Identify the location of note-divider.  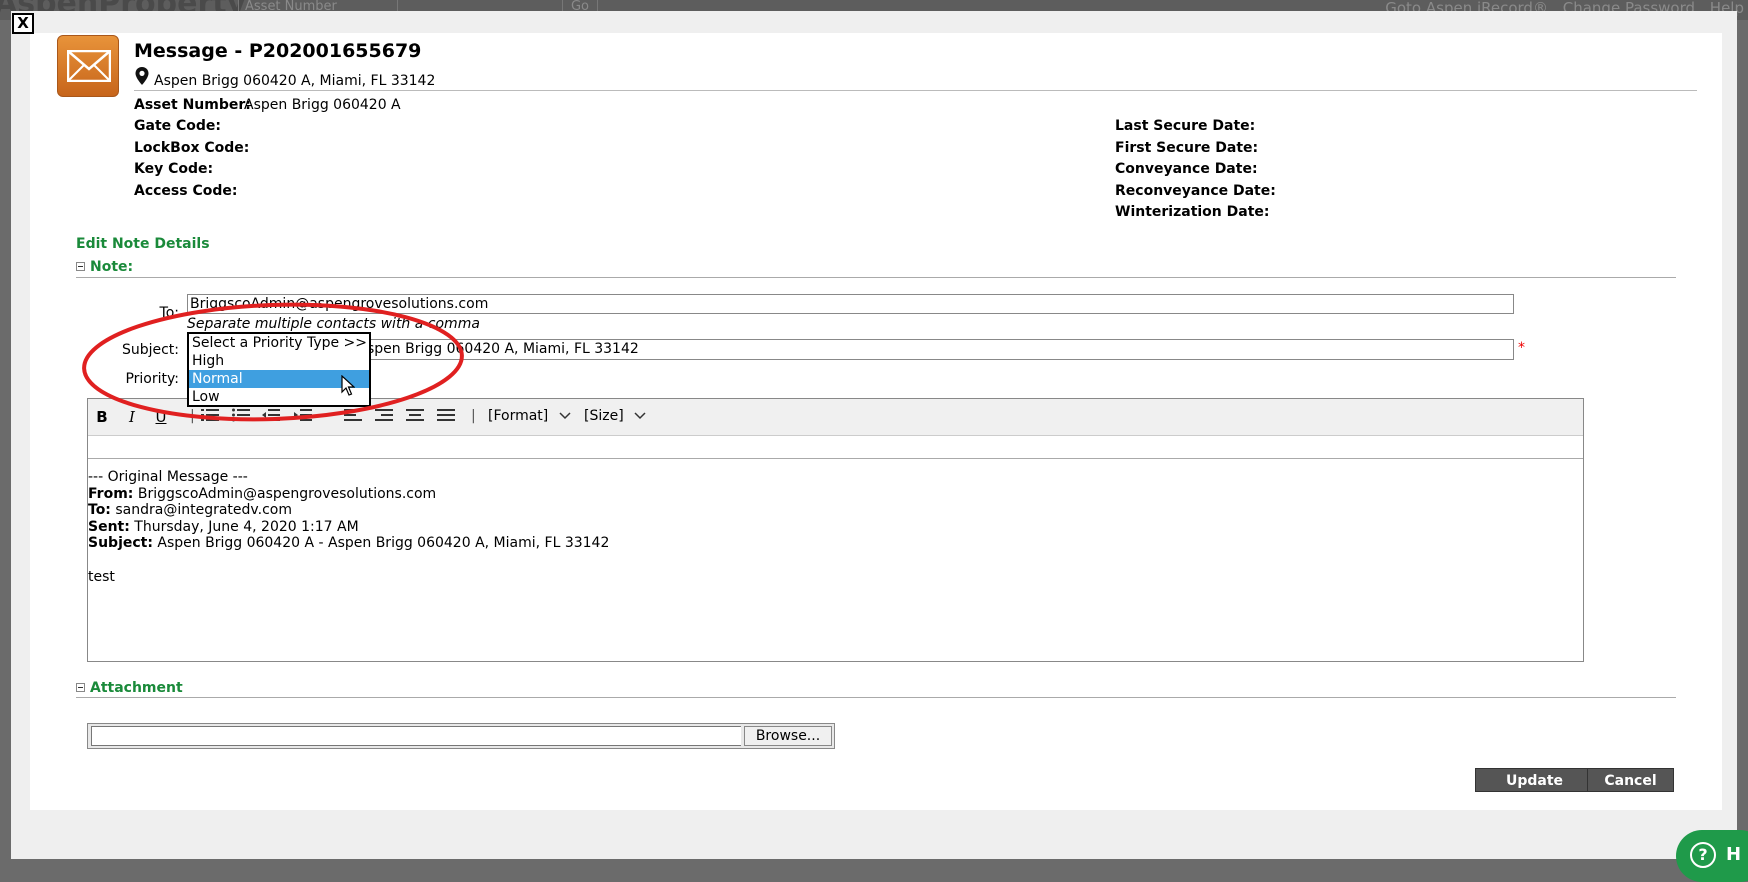
(876, 277).